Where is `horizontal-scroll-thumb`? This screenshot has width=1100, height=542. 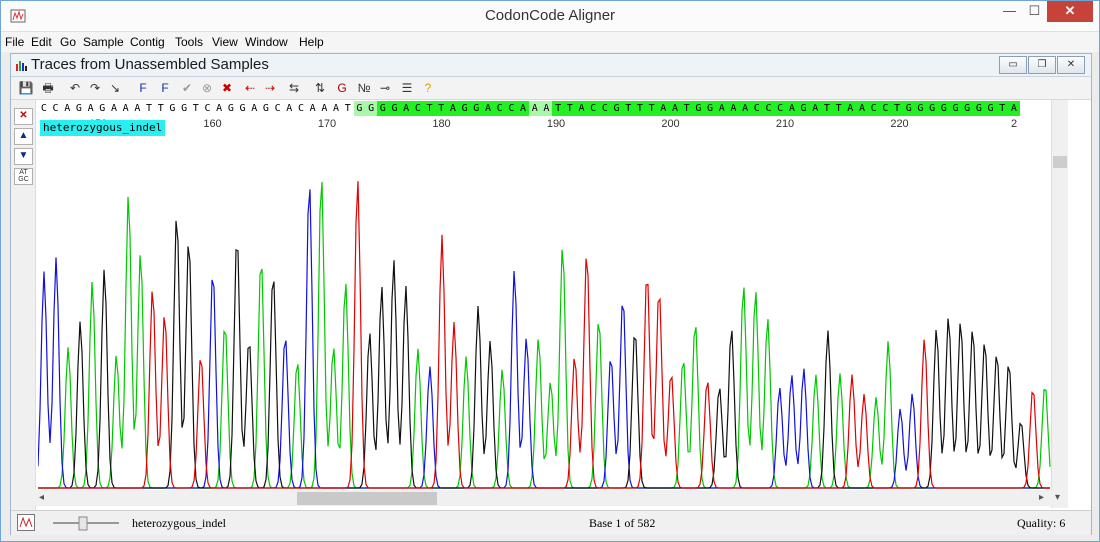 horizontal-scroll-thumb is located at coordinates (367, 498).